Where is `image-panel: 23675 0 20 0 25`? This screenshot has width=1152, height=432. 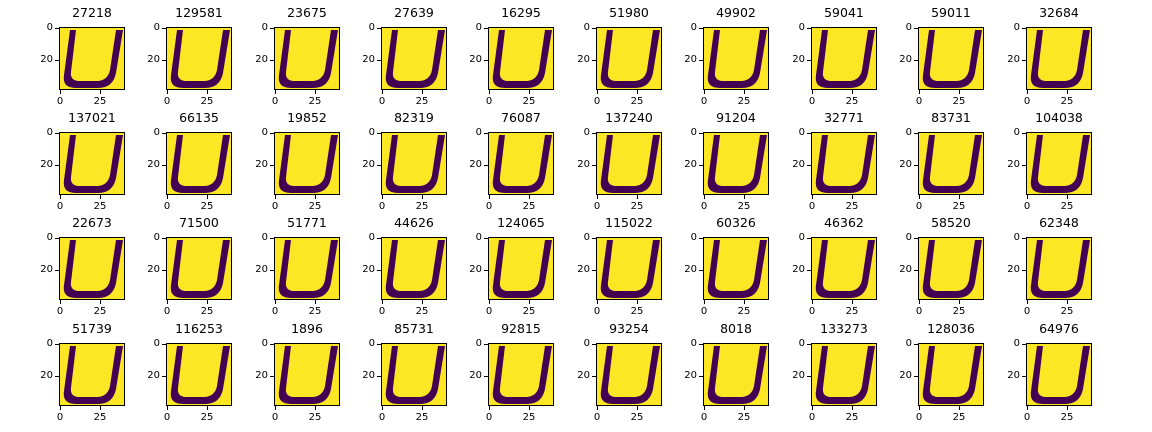
image-panel: 23675 0 20 0 25 is located at coordinates (297, 56).